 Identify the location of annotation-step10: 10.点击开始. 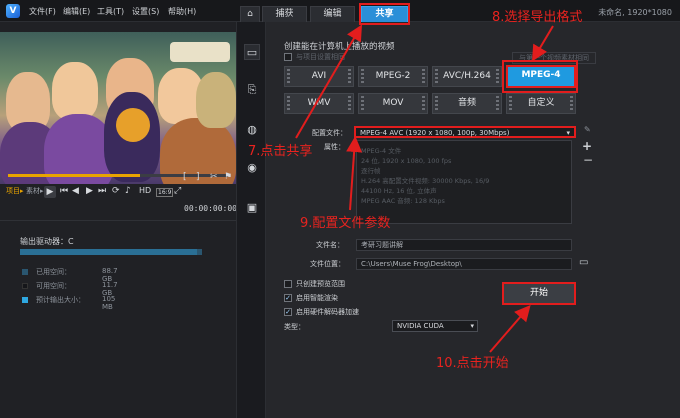
(472, 363).